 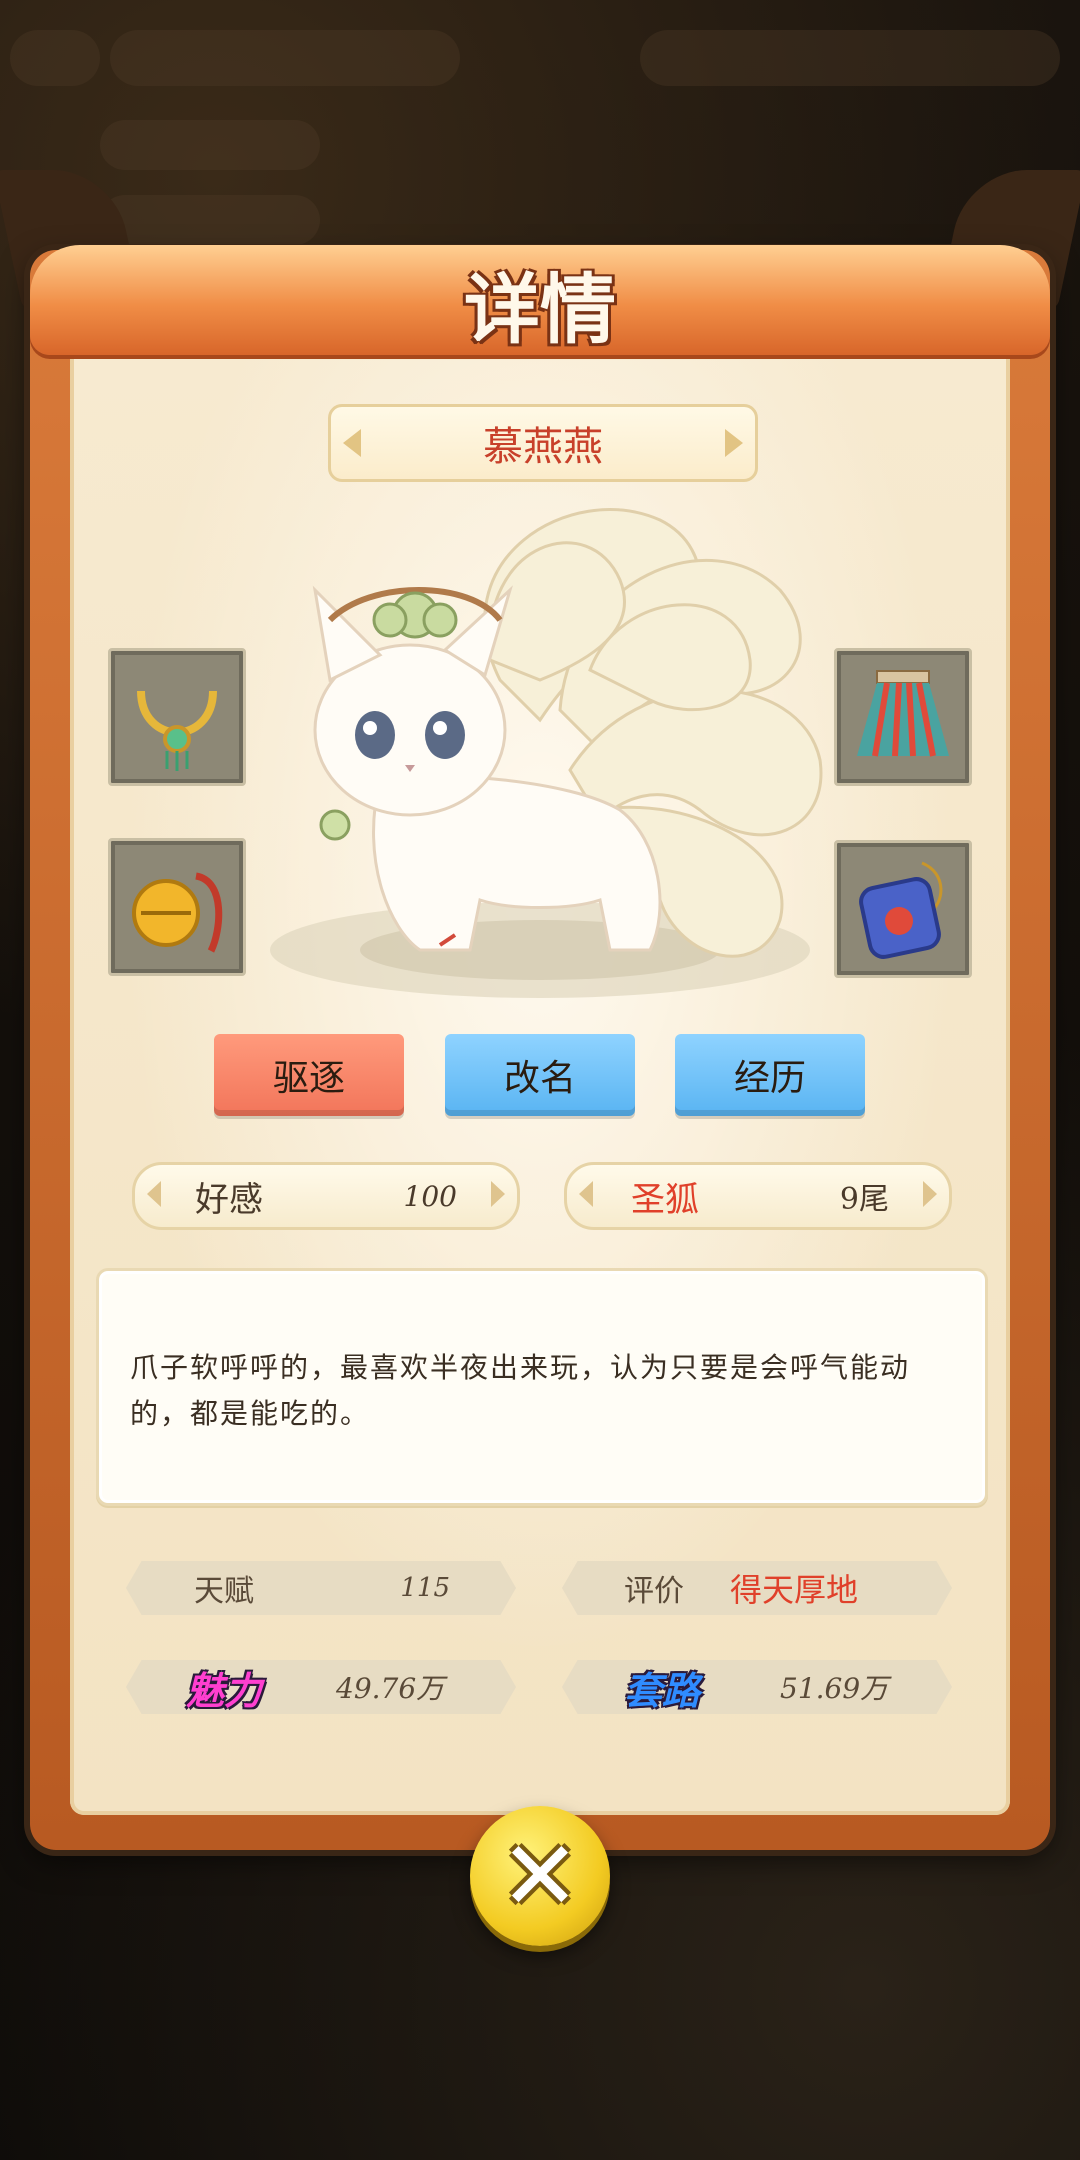 I want to click on pet-name: 慕燕燕, so click(x=543, y=447).